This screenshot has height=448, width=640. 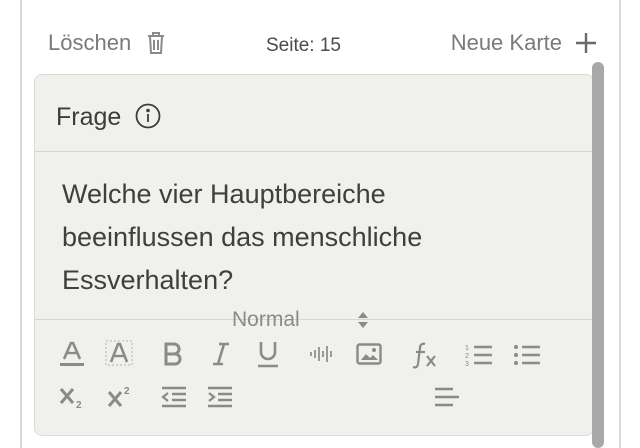 I want to click on audio-icon, so click(x=321, y=354).